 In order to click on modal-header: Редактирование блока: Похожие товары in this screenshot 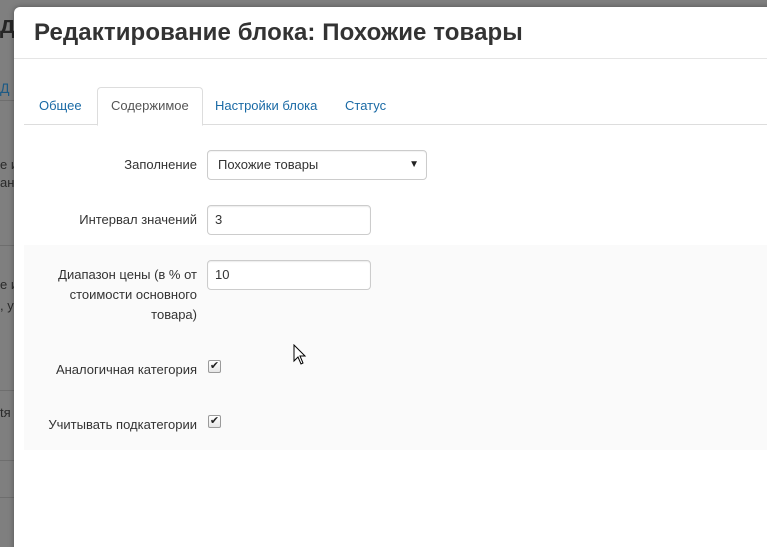, I will do `click(390, 33)`.